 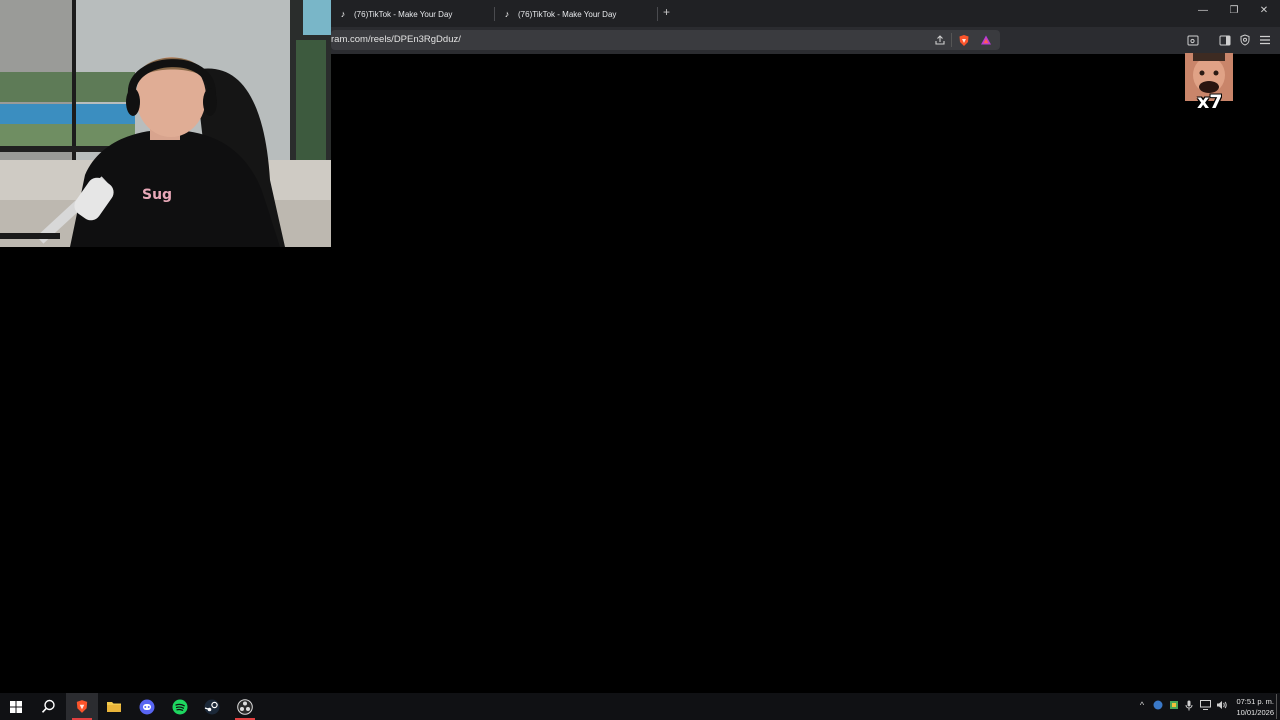 What do you see at coordinates (1264, 10) in the screenshot?
I see `close-button: ✕` at bounding box center [1264, 10].